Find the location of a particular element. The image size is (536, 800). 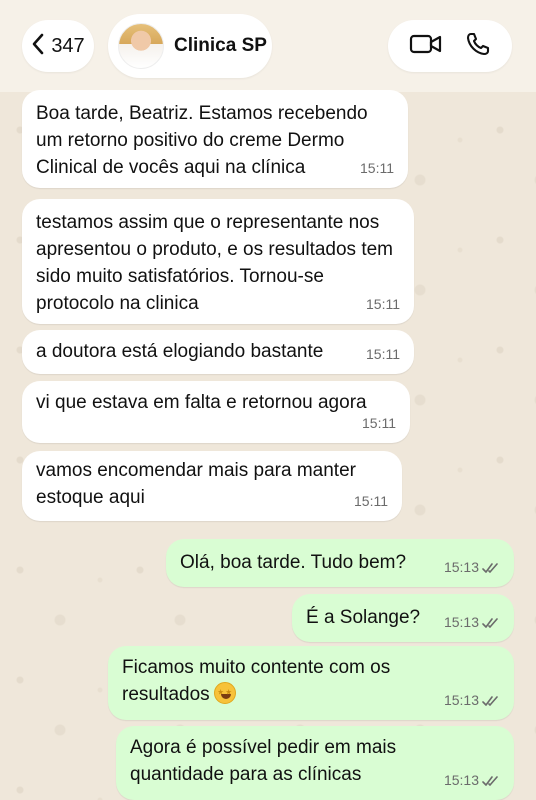

message-text: a doutora está elogiando bastante is located at coordinates (180, 351).